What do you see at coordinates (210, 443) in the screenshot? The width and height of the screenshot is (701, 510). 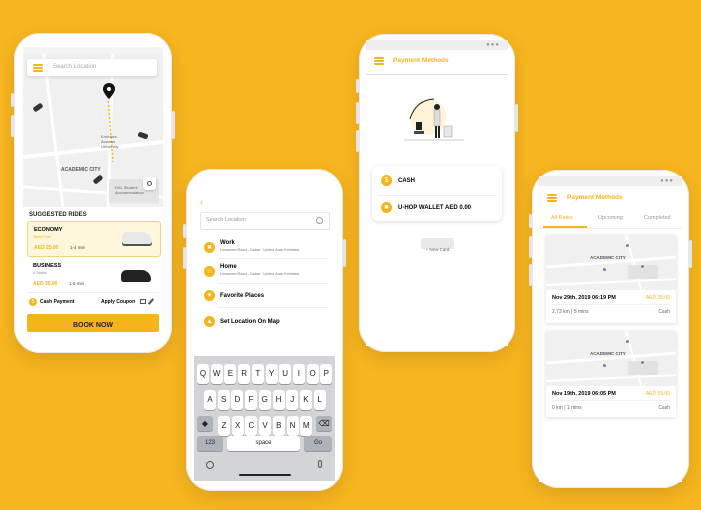 I see `key-123: 123` at bounding box center [210, 443].